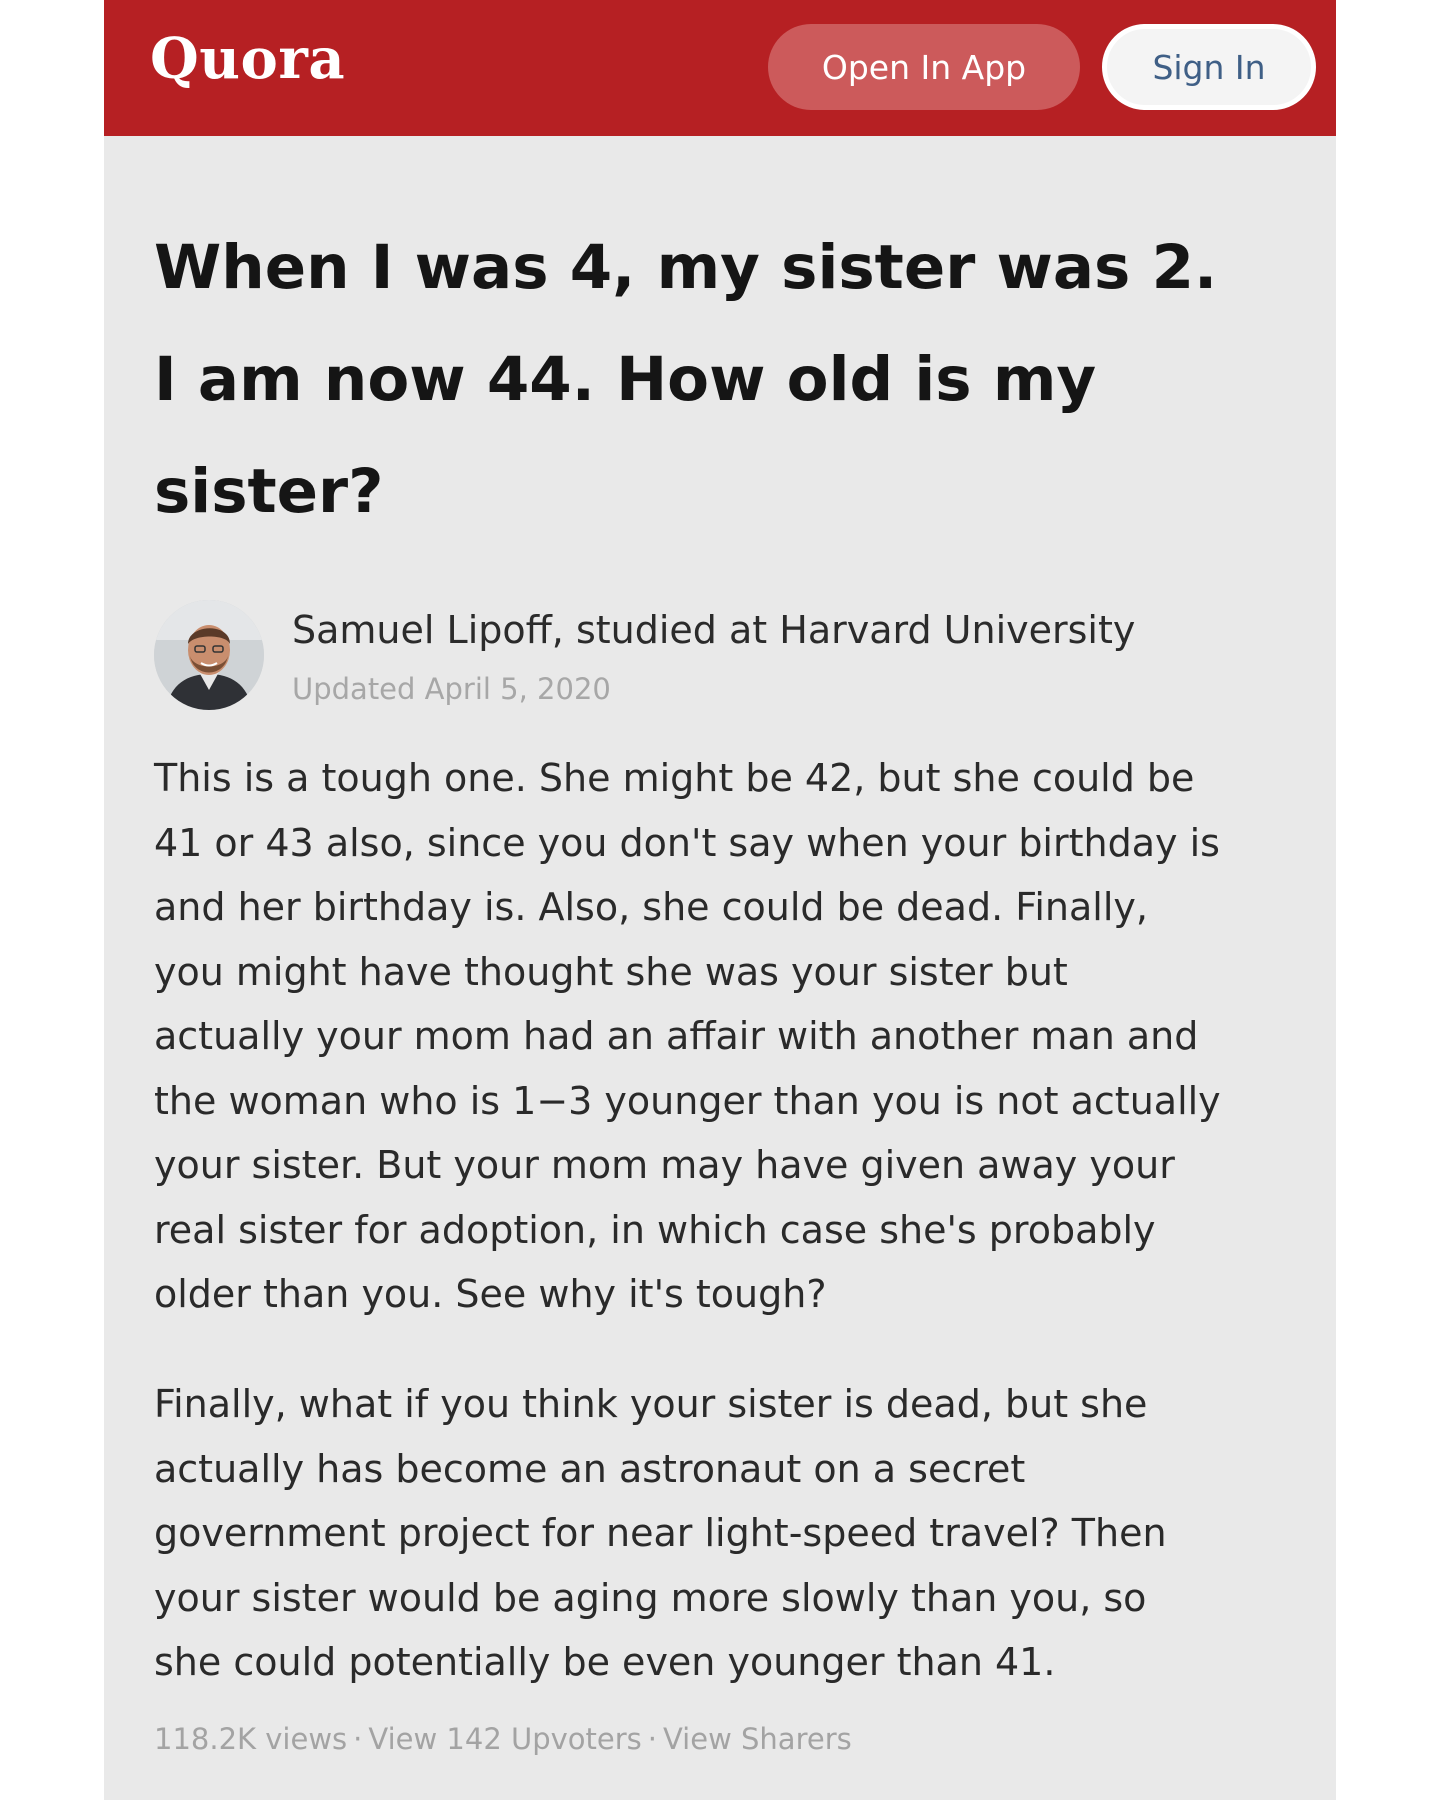 Image resolution: width=1440 pixels, height=1800 pixels. I want to click on view-upvoters-link: View 142 Upvoters, so click(504, 1739).